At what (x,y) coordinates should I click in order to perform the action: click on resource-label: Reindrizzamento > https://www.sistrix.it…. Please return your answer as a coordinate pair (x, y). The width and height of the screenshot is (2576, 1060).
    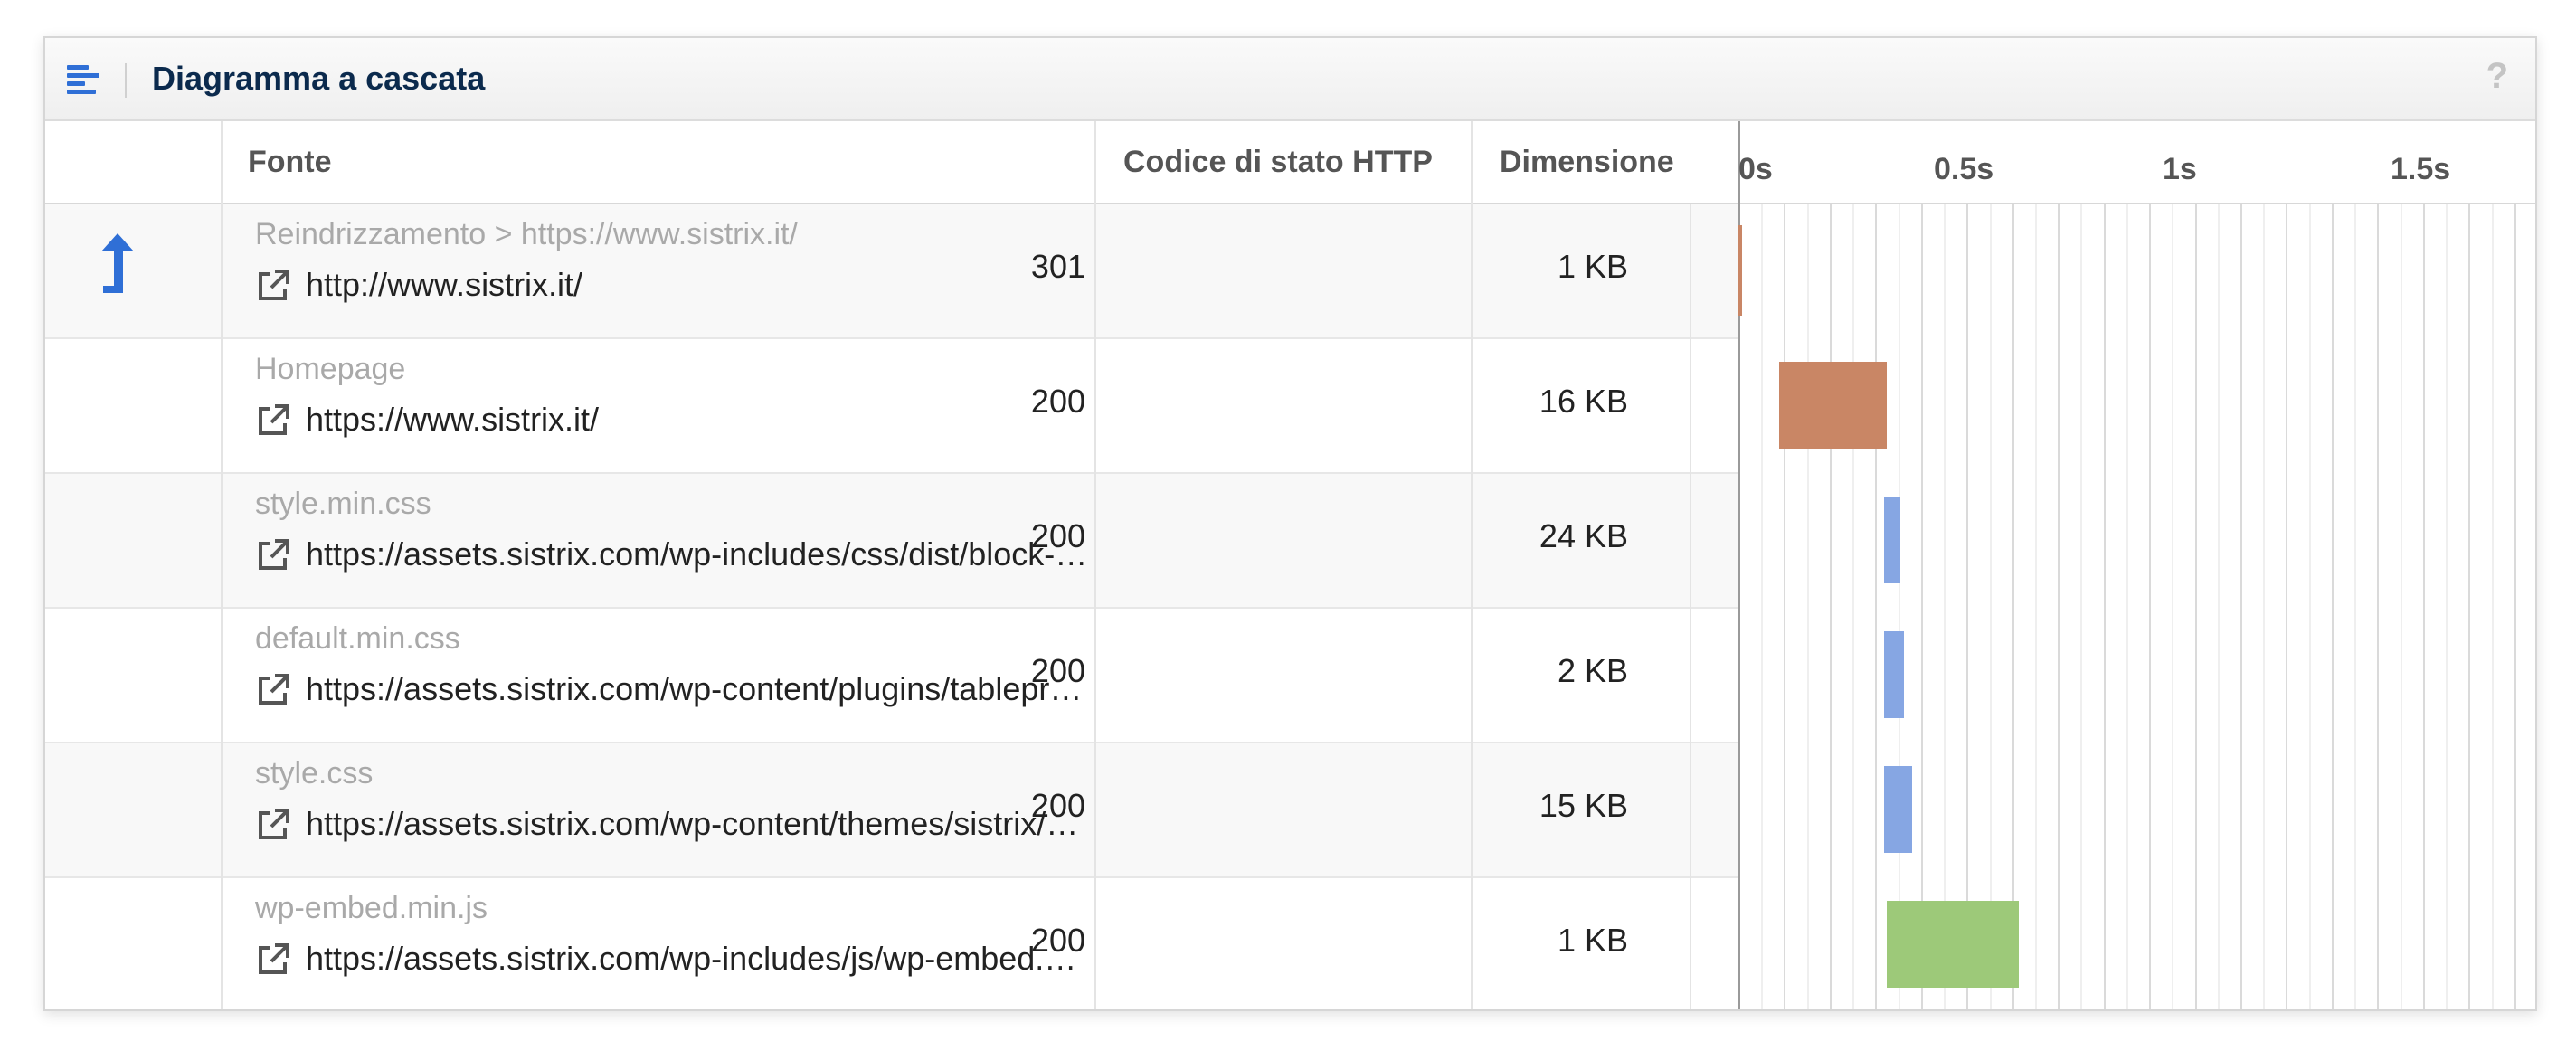
    Looking at the image, I should click on (526, 234).